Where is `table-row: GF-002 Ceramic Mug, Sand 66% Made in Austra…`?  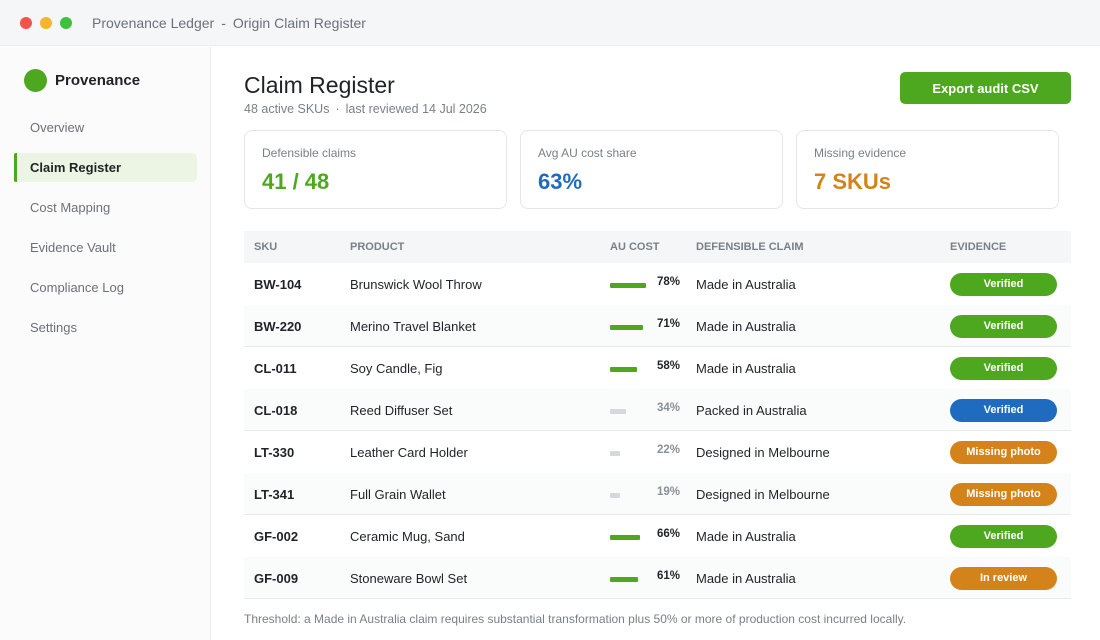 table-row: GF-002 Ceramic Mug, Sand 66% Made in Austra… is located at coordinates (657, 536).